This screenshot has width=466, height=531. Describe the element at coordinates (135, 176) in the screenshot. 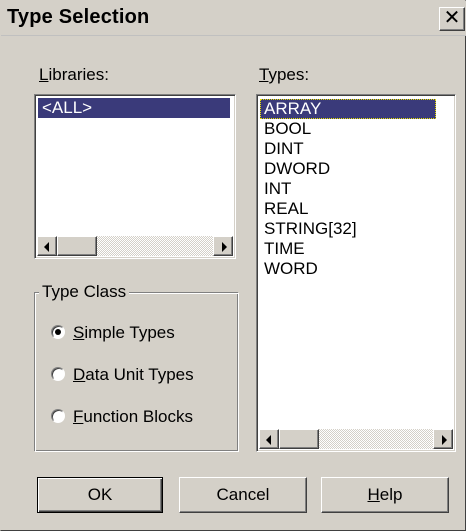

I see `libraries-listbox: <ALL>` at that location.